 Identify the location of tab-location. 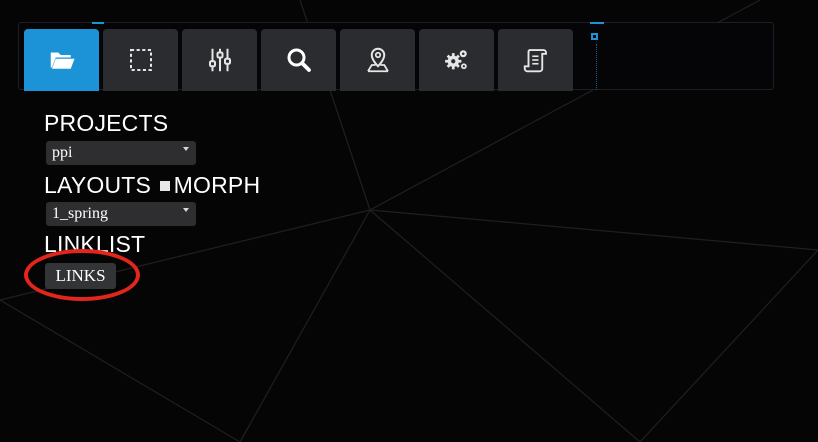
(377, 60).